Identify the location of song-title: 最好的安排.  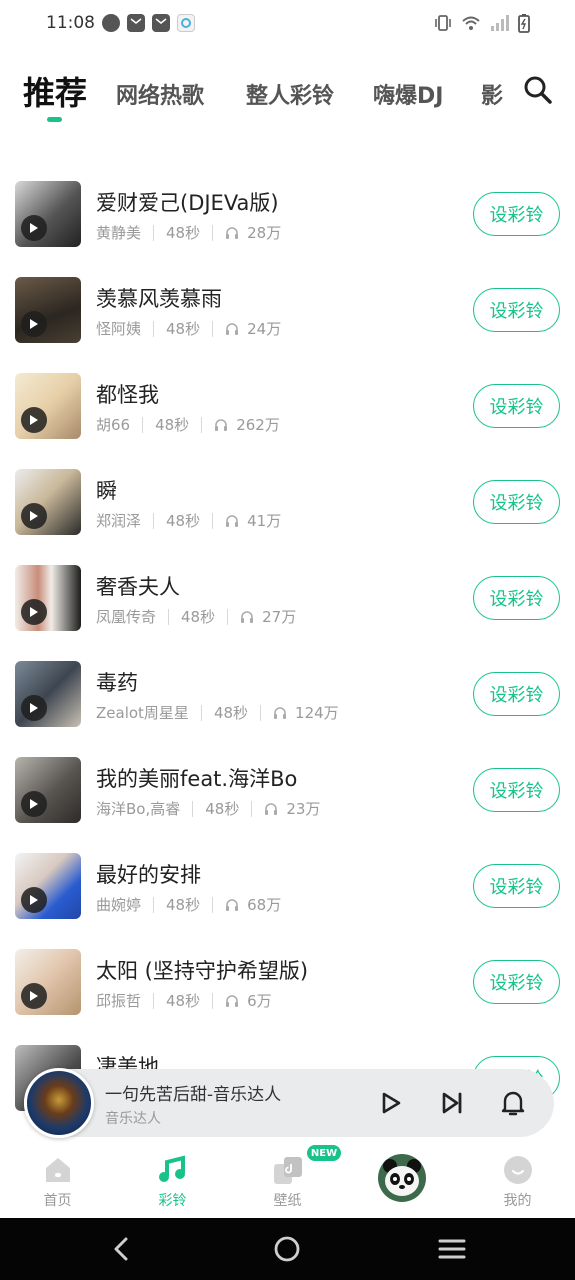
(148, 875).